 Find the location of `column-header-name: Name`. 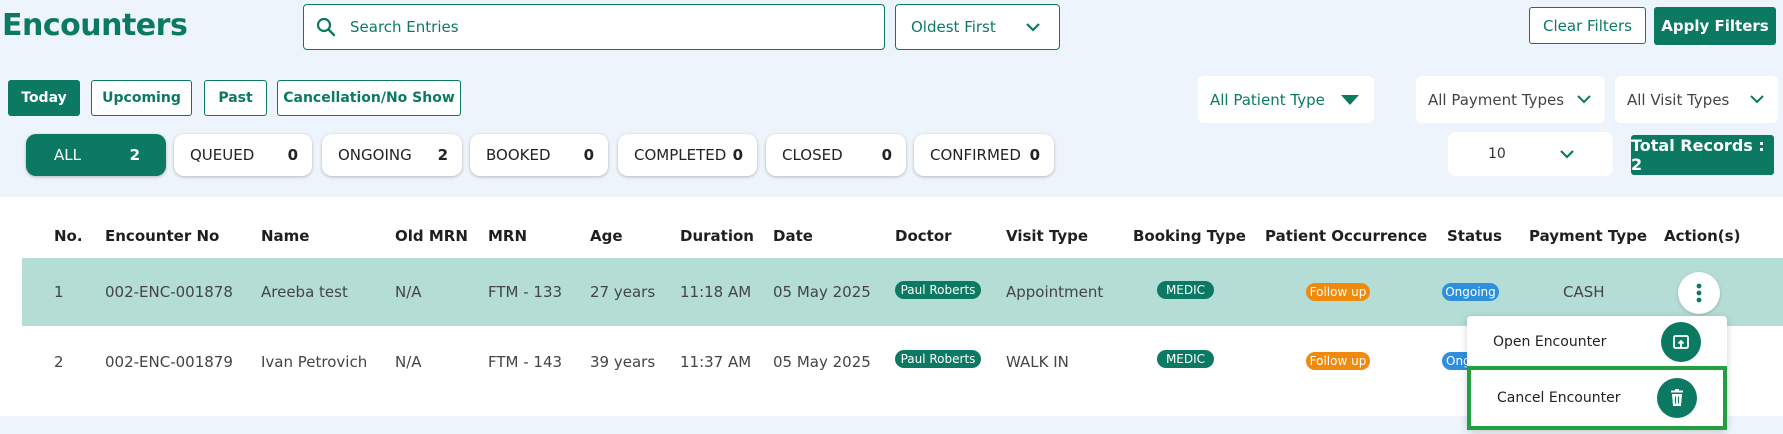

column-header-name: Name is located at coordinates (285, 236).